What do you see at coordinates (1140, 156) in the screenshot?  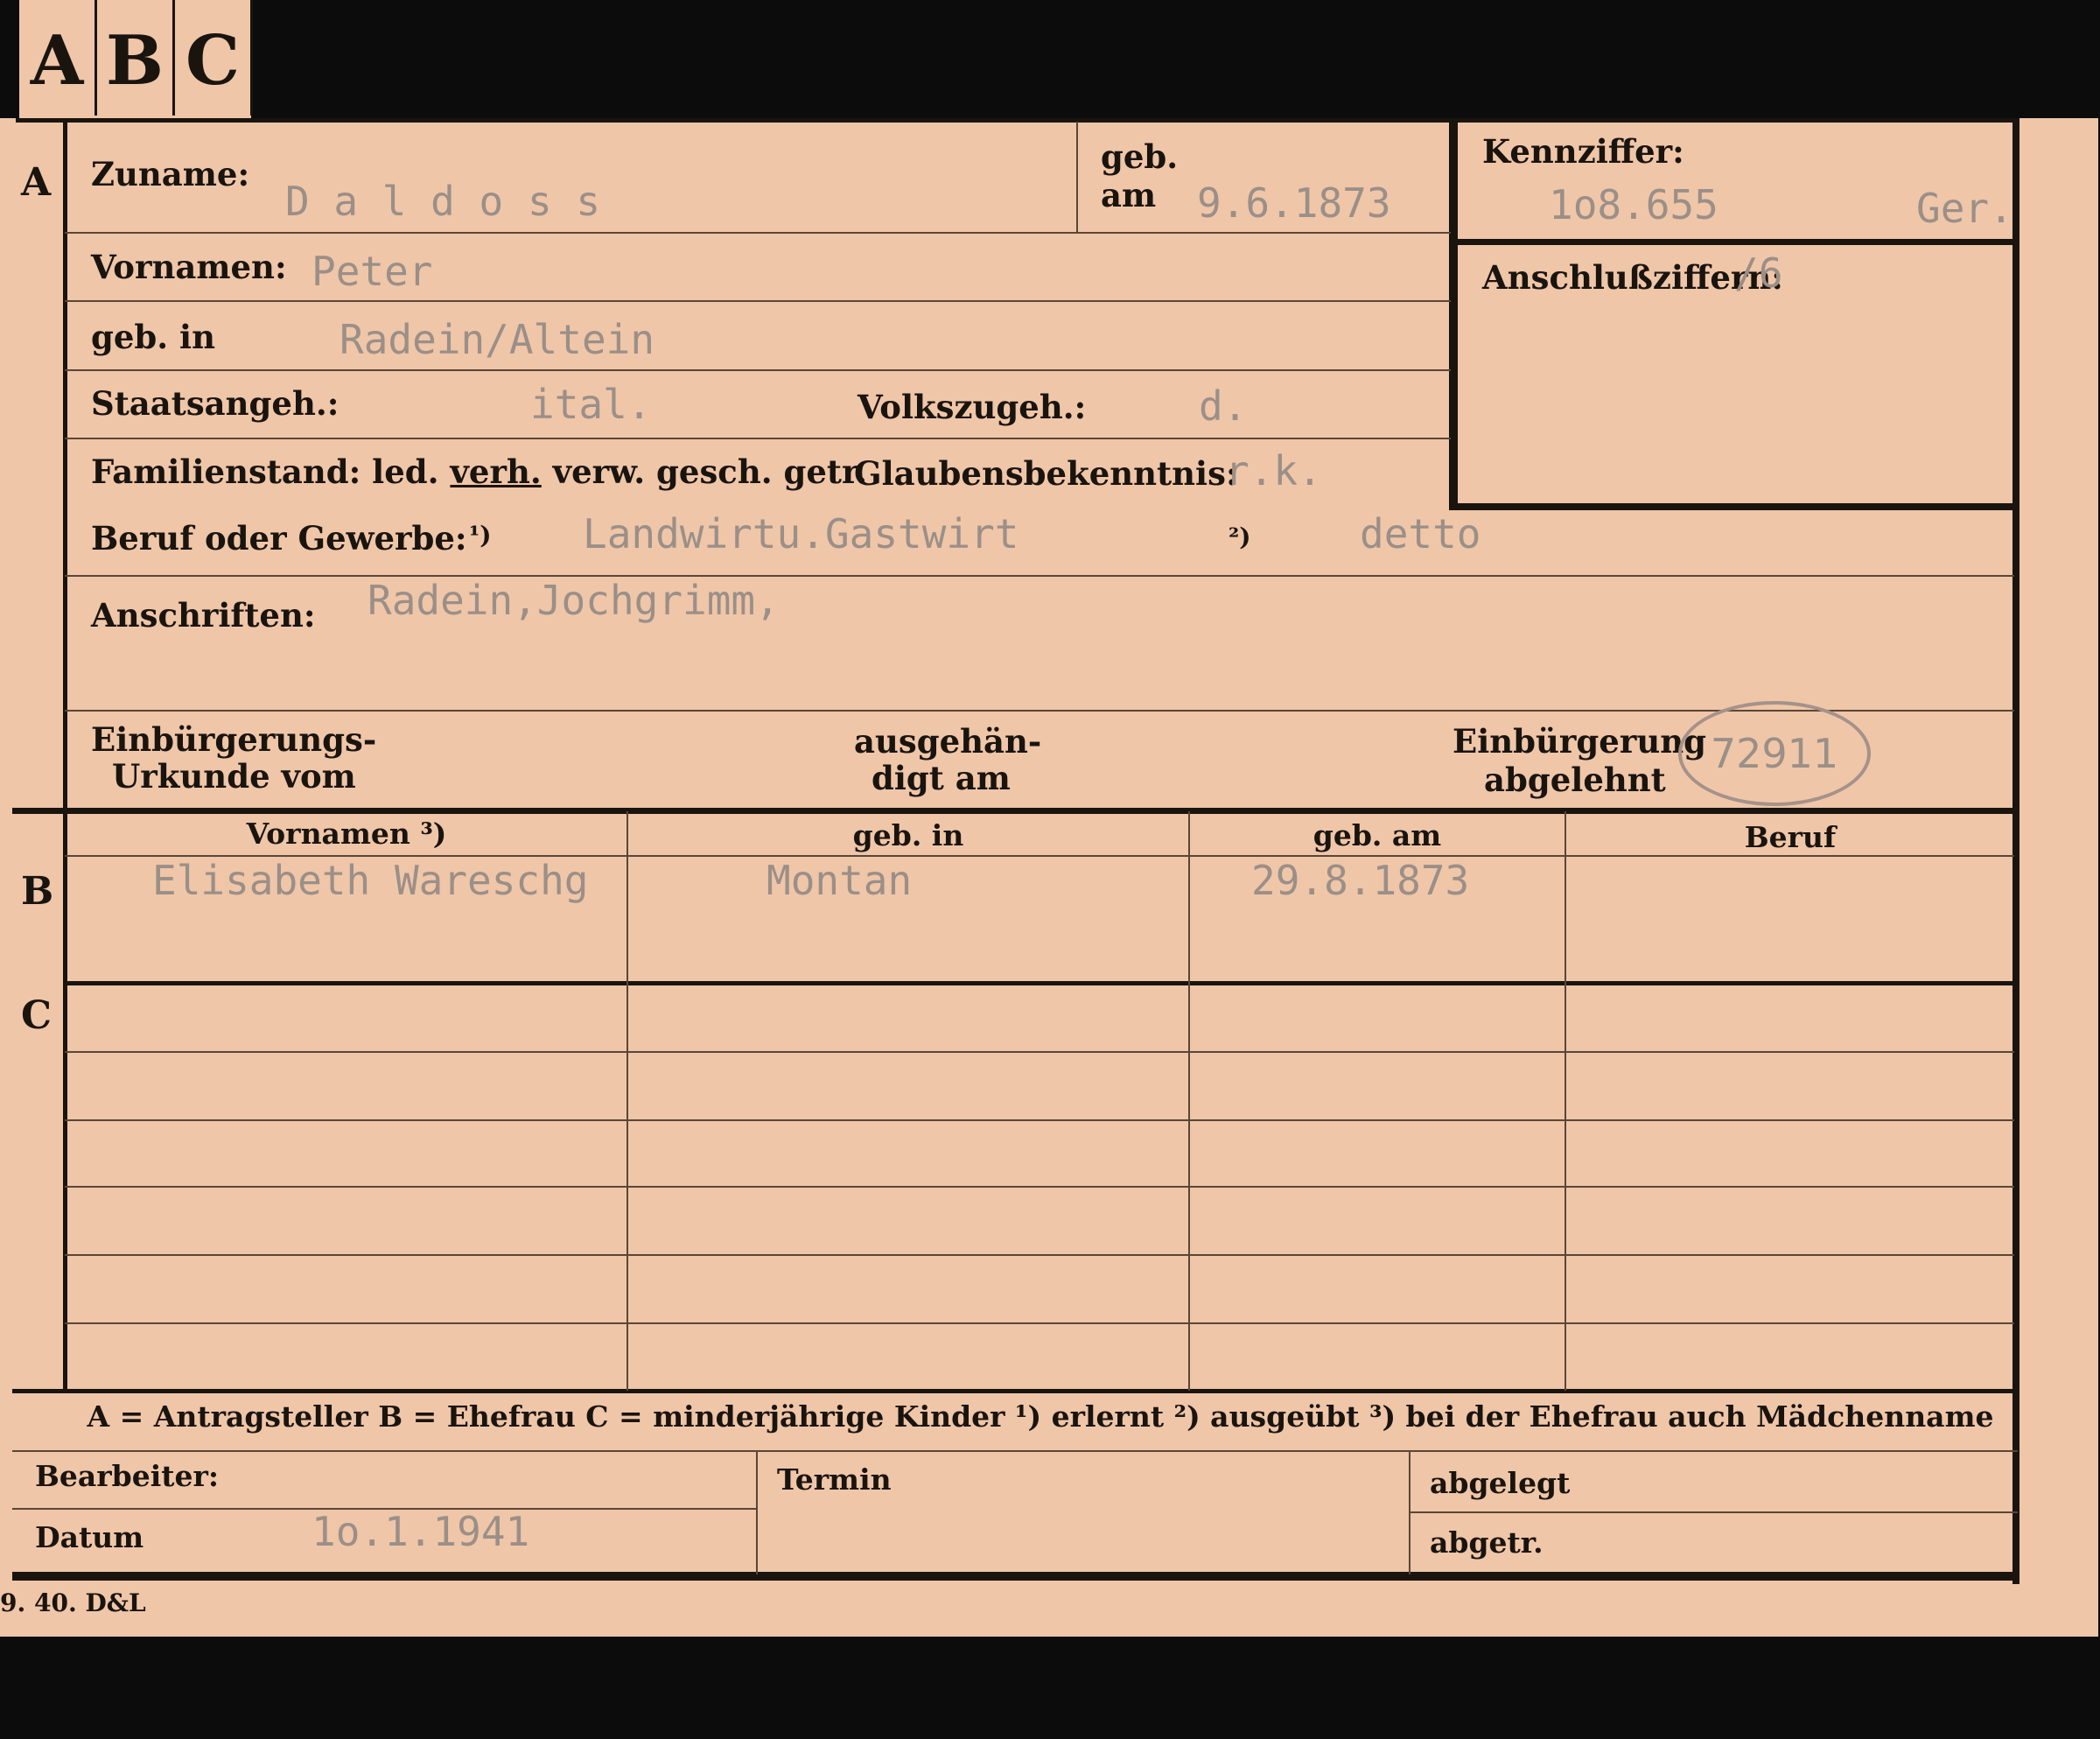 I see `geb-am-label-1: geb.` at bounding box center [1140, 156].